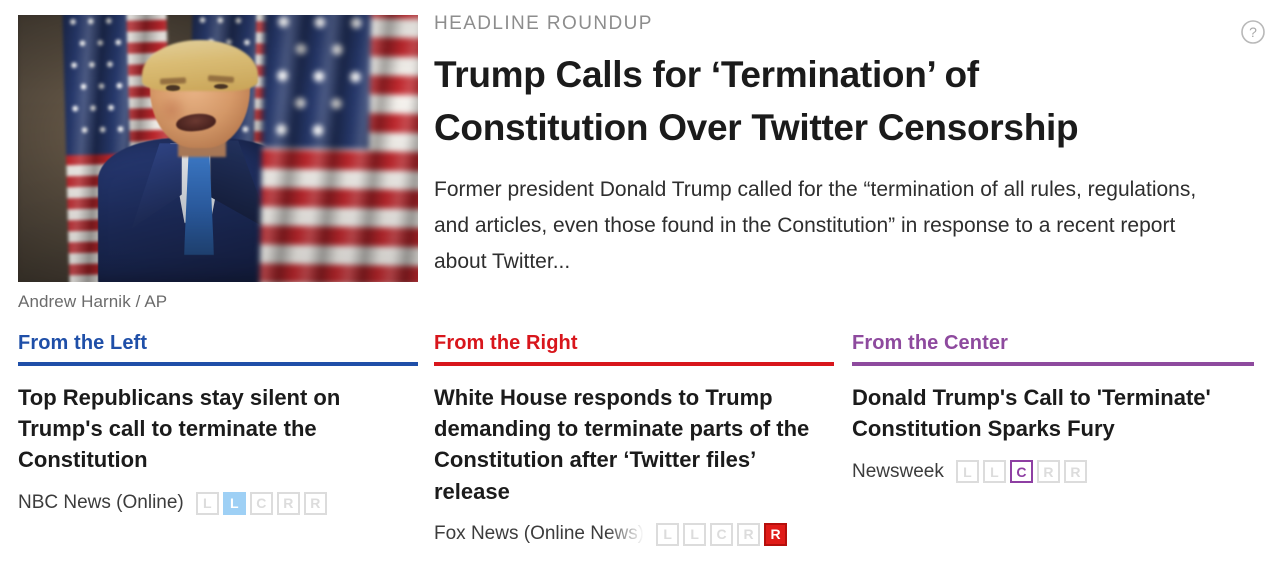  I want to click on bias-box-r2-active: R, so click(776, 534).